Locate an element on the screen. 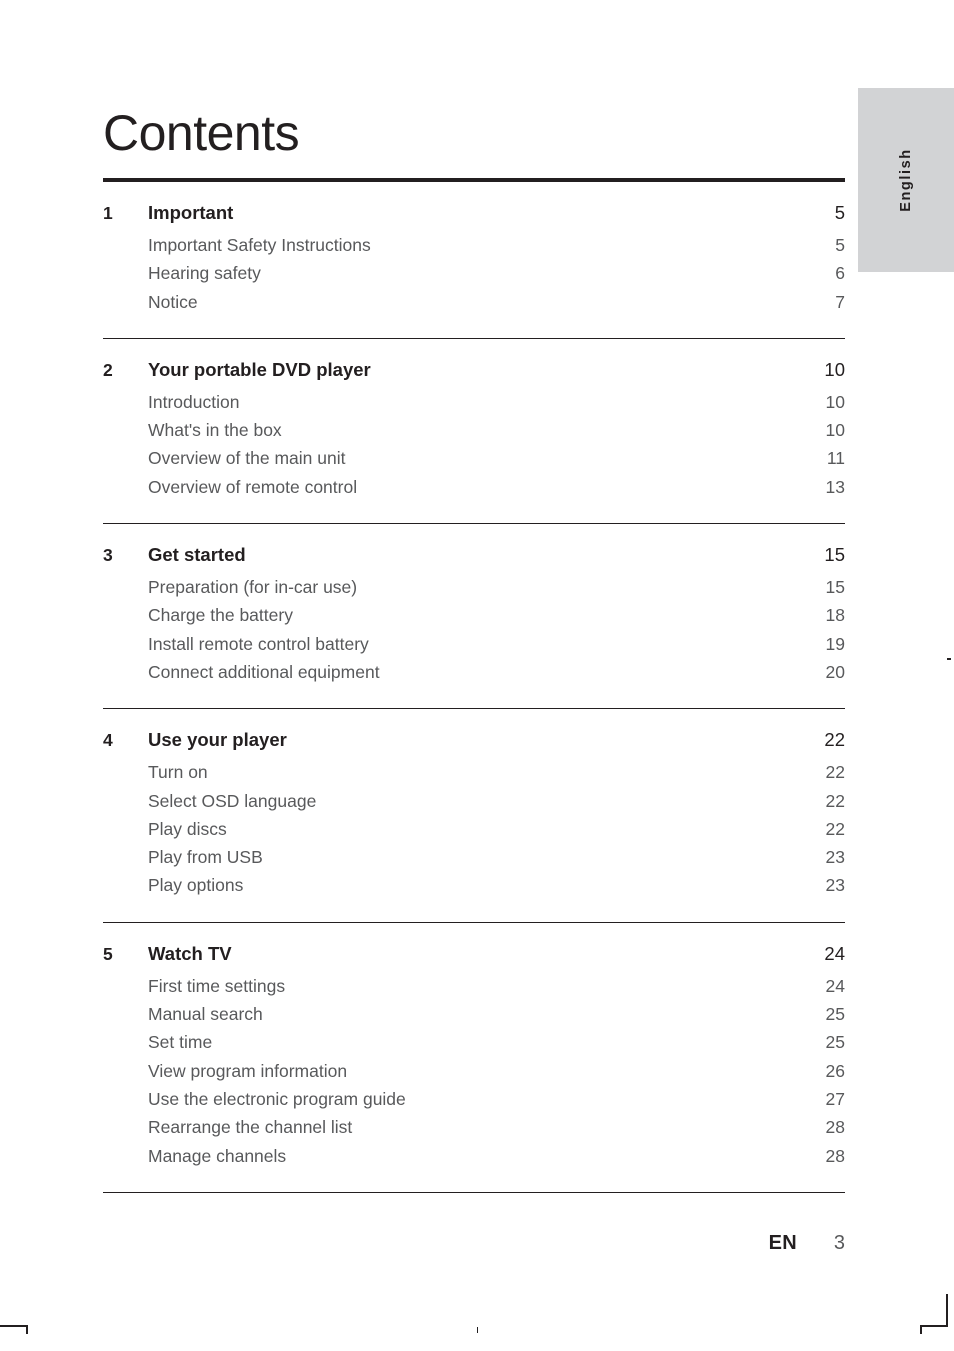 This screenshot has height=1351, width=954. toc-entry: Play options 23 is located at coordinates (474, 885).